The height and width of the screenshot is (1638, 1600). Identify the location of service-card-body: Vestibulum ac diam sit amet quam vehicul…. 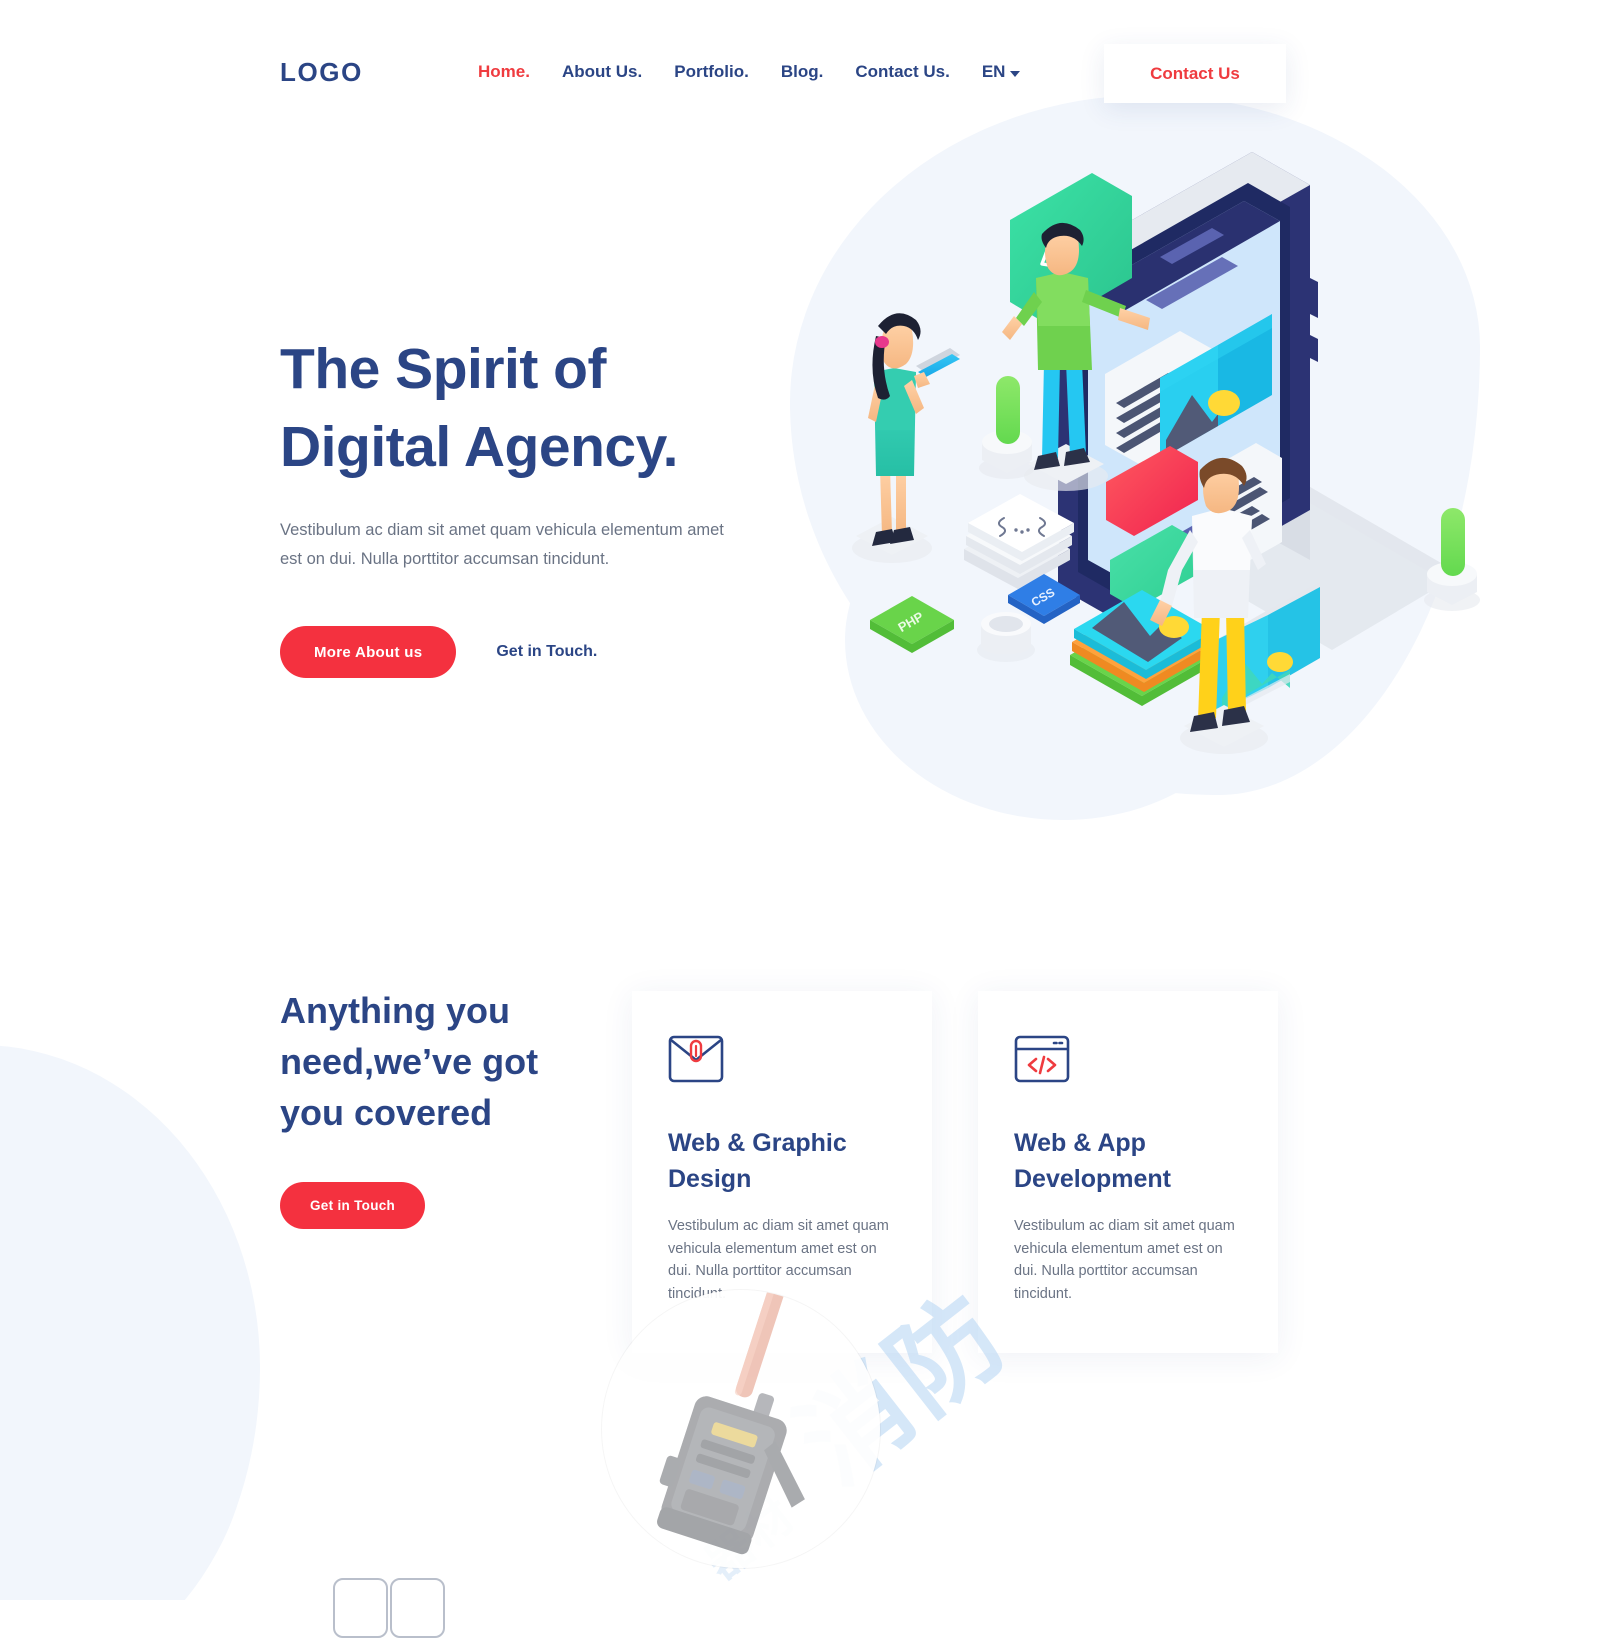
(1124, 1260).